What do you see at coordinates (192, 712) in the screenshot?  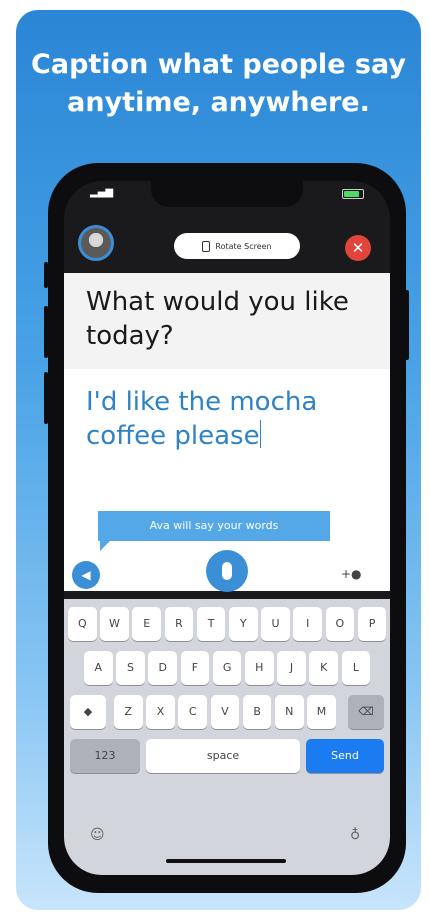 I see `key-c: C` at bounding box center [192, 712].